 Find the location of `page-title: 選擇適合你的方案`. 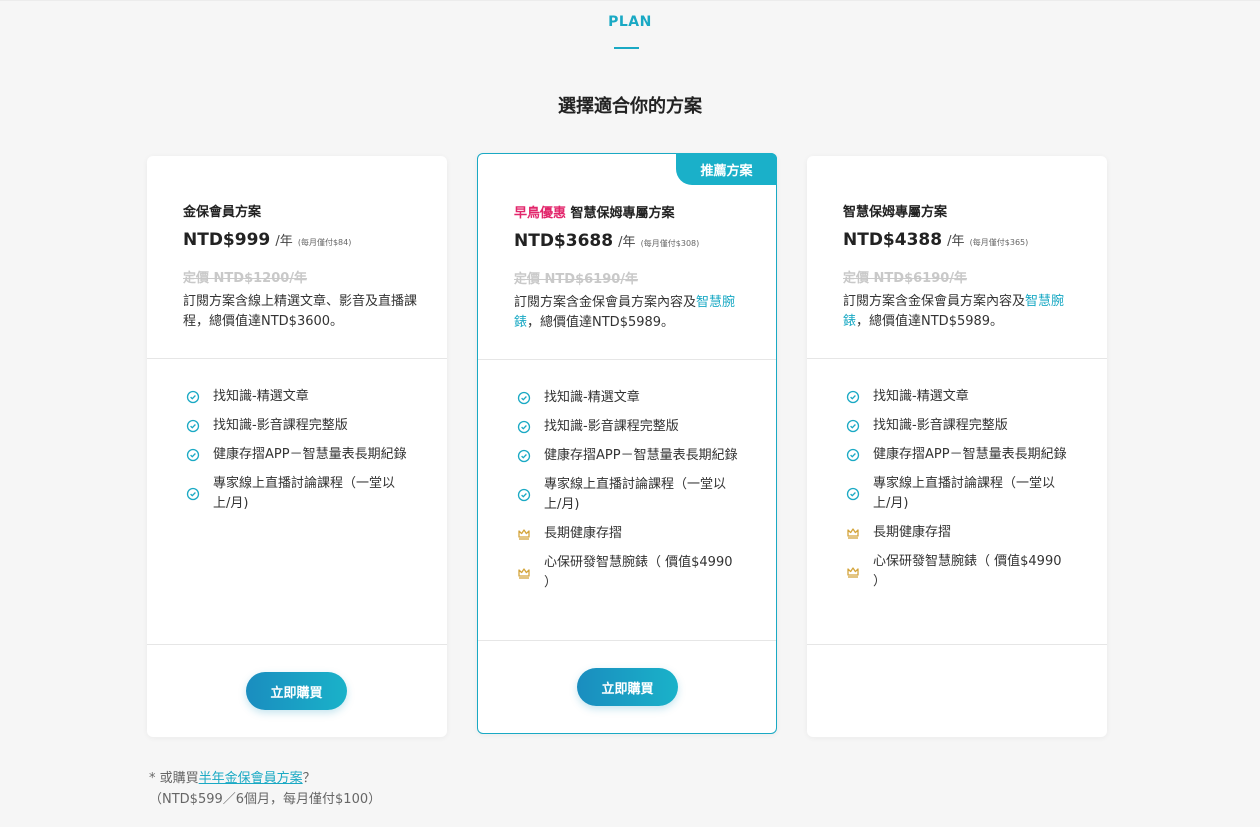

page-title: 選擇適合你的方案 is located at coordinates (630, 106).